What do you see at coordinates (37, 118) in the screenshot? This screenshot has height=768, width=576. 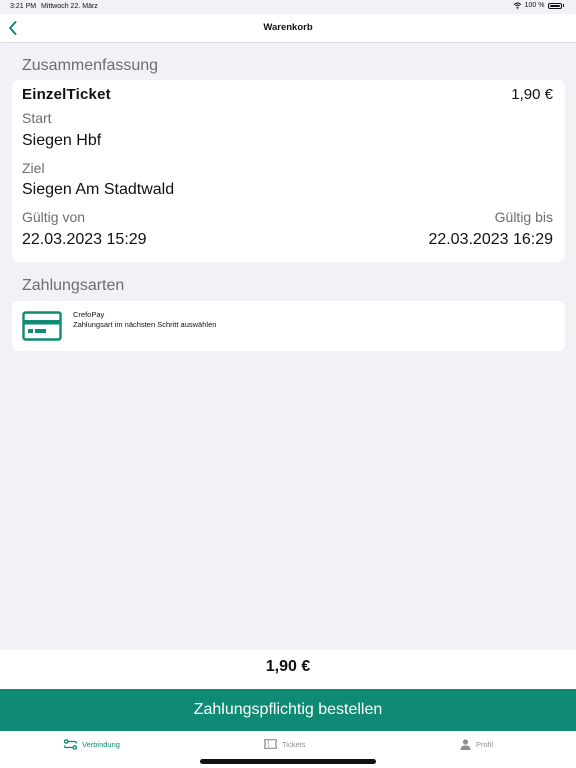 I see `start-label: Start` at bounding box center [37, 118].